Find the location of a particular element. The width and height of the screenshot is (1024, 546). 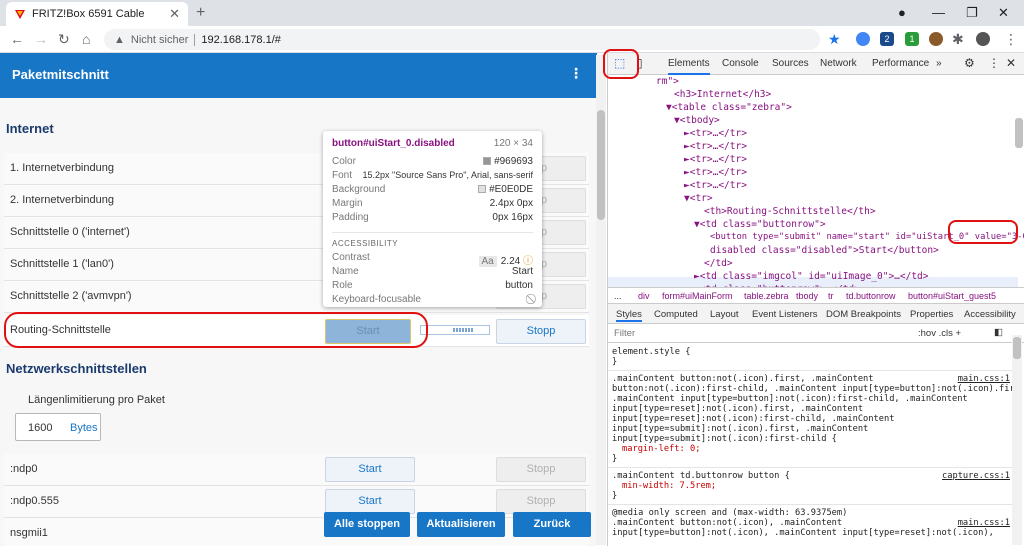

extension-badge-icon: 2 is located at coordinates (887, 39).